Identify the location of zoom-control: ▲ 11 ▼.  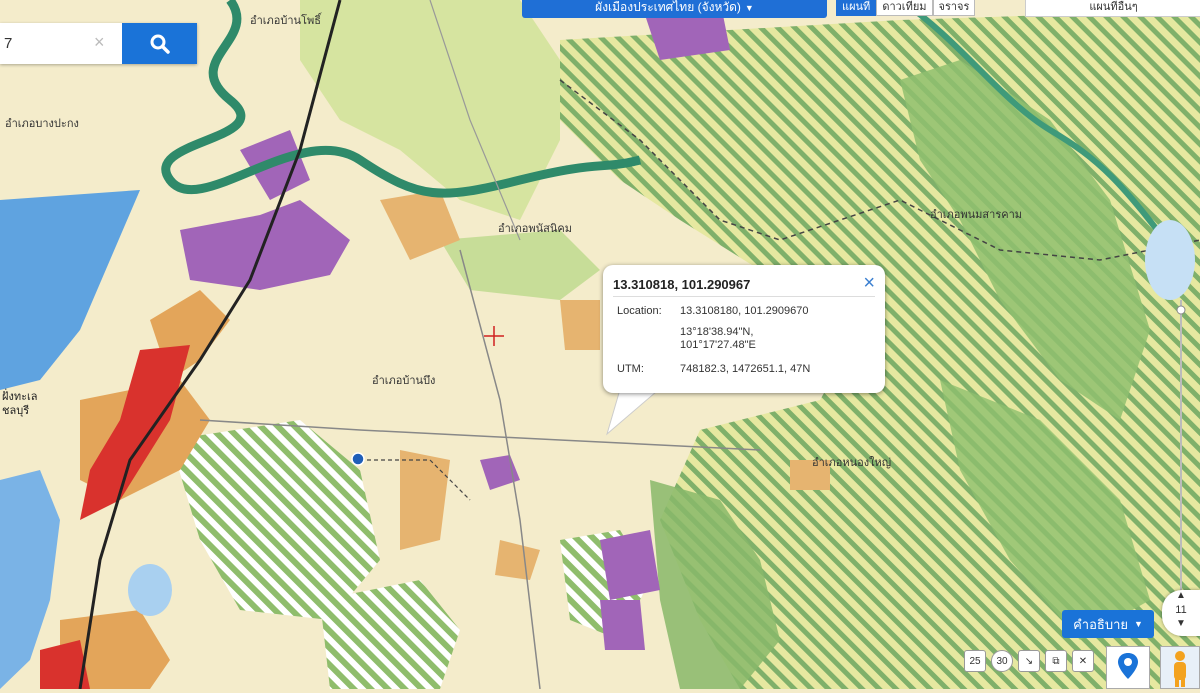
(1181, 613).